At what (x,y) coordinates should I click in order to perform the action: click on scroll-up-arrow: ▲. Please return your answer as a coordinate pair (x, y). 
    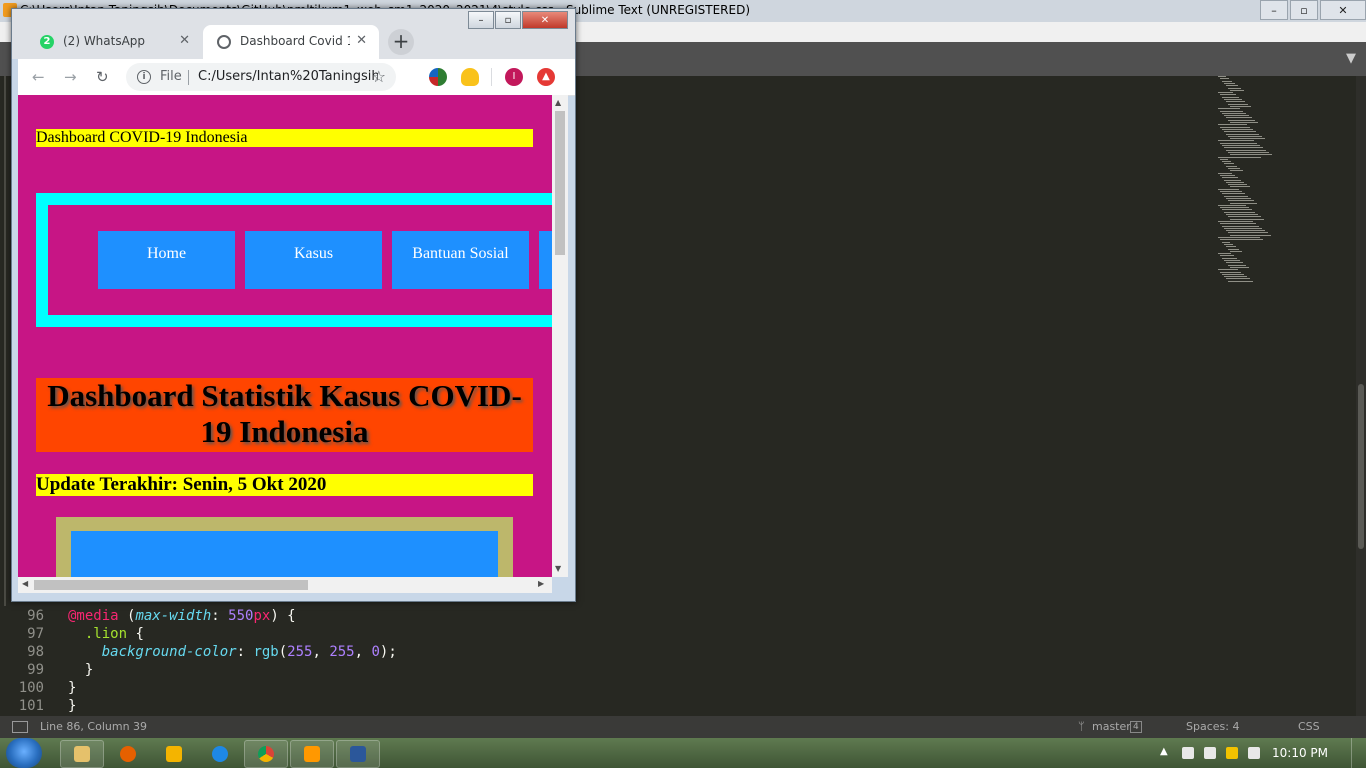
    Looking at the image, I should click on (558, 102).